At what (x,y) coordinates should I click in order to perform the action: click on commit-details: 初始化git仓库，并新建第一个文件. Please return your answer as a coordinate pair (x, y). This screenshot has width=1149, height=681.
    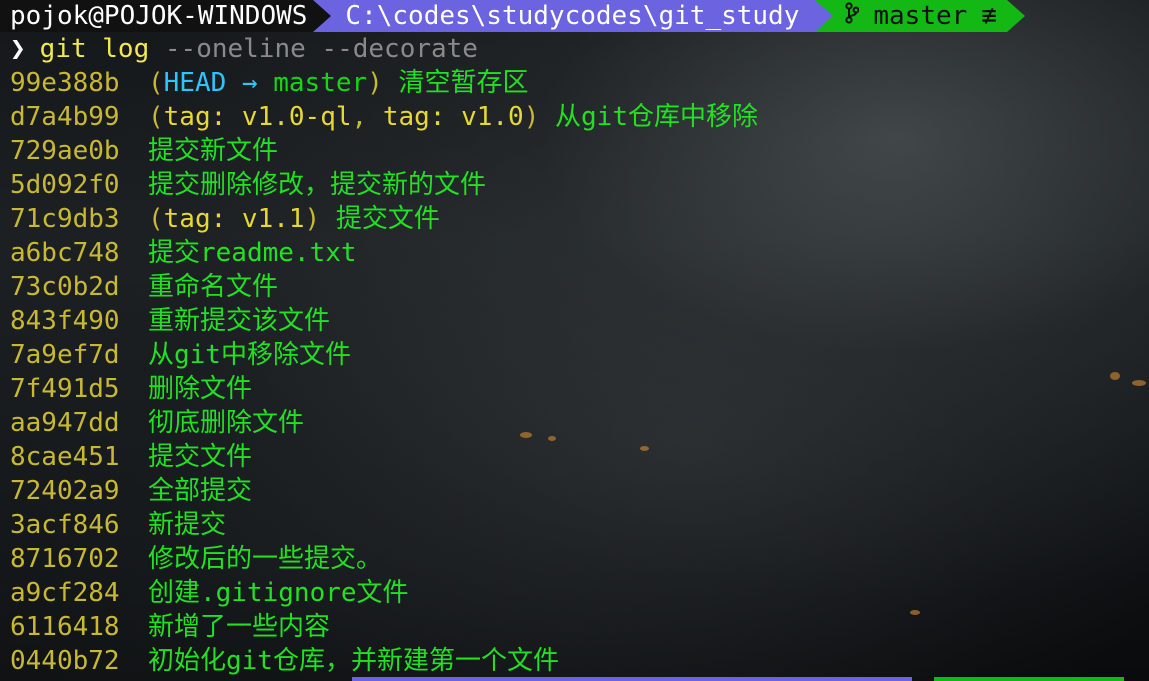
    Looking at the image, I should click on (353, 661).